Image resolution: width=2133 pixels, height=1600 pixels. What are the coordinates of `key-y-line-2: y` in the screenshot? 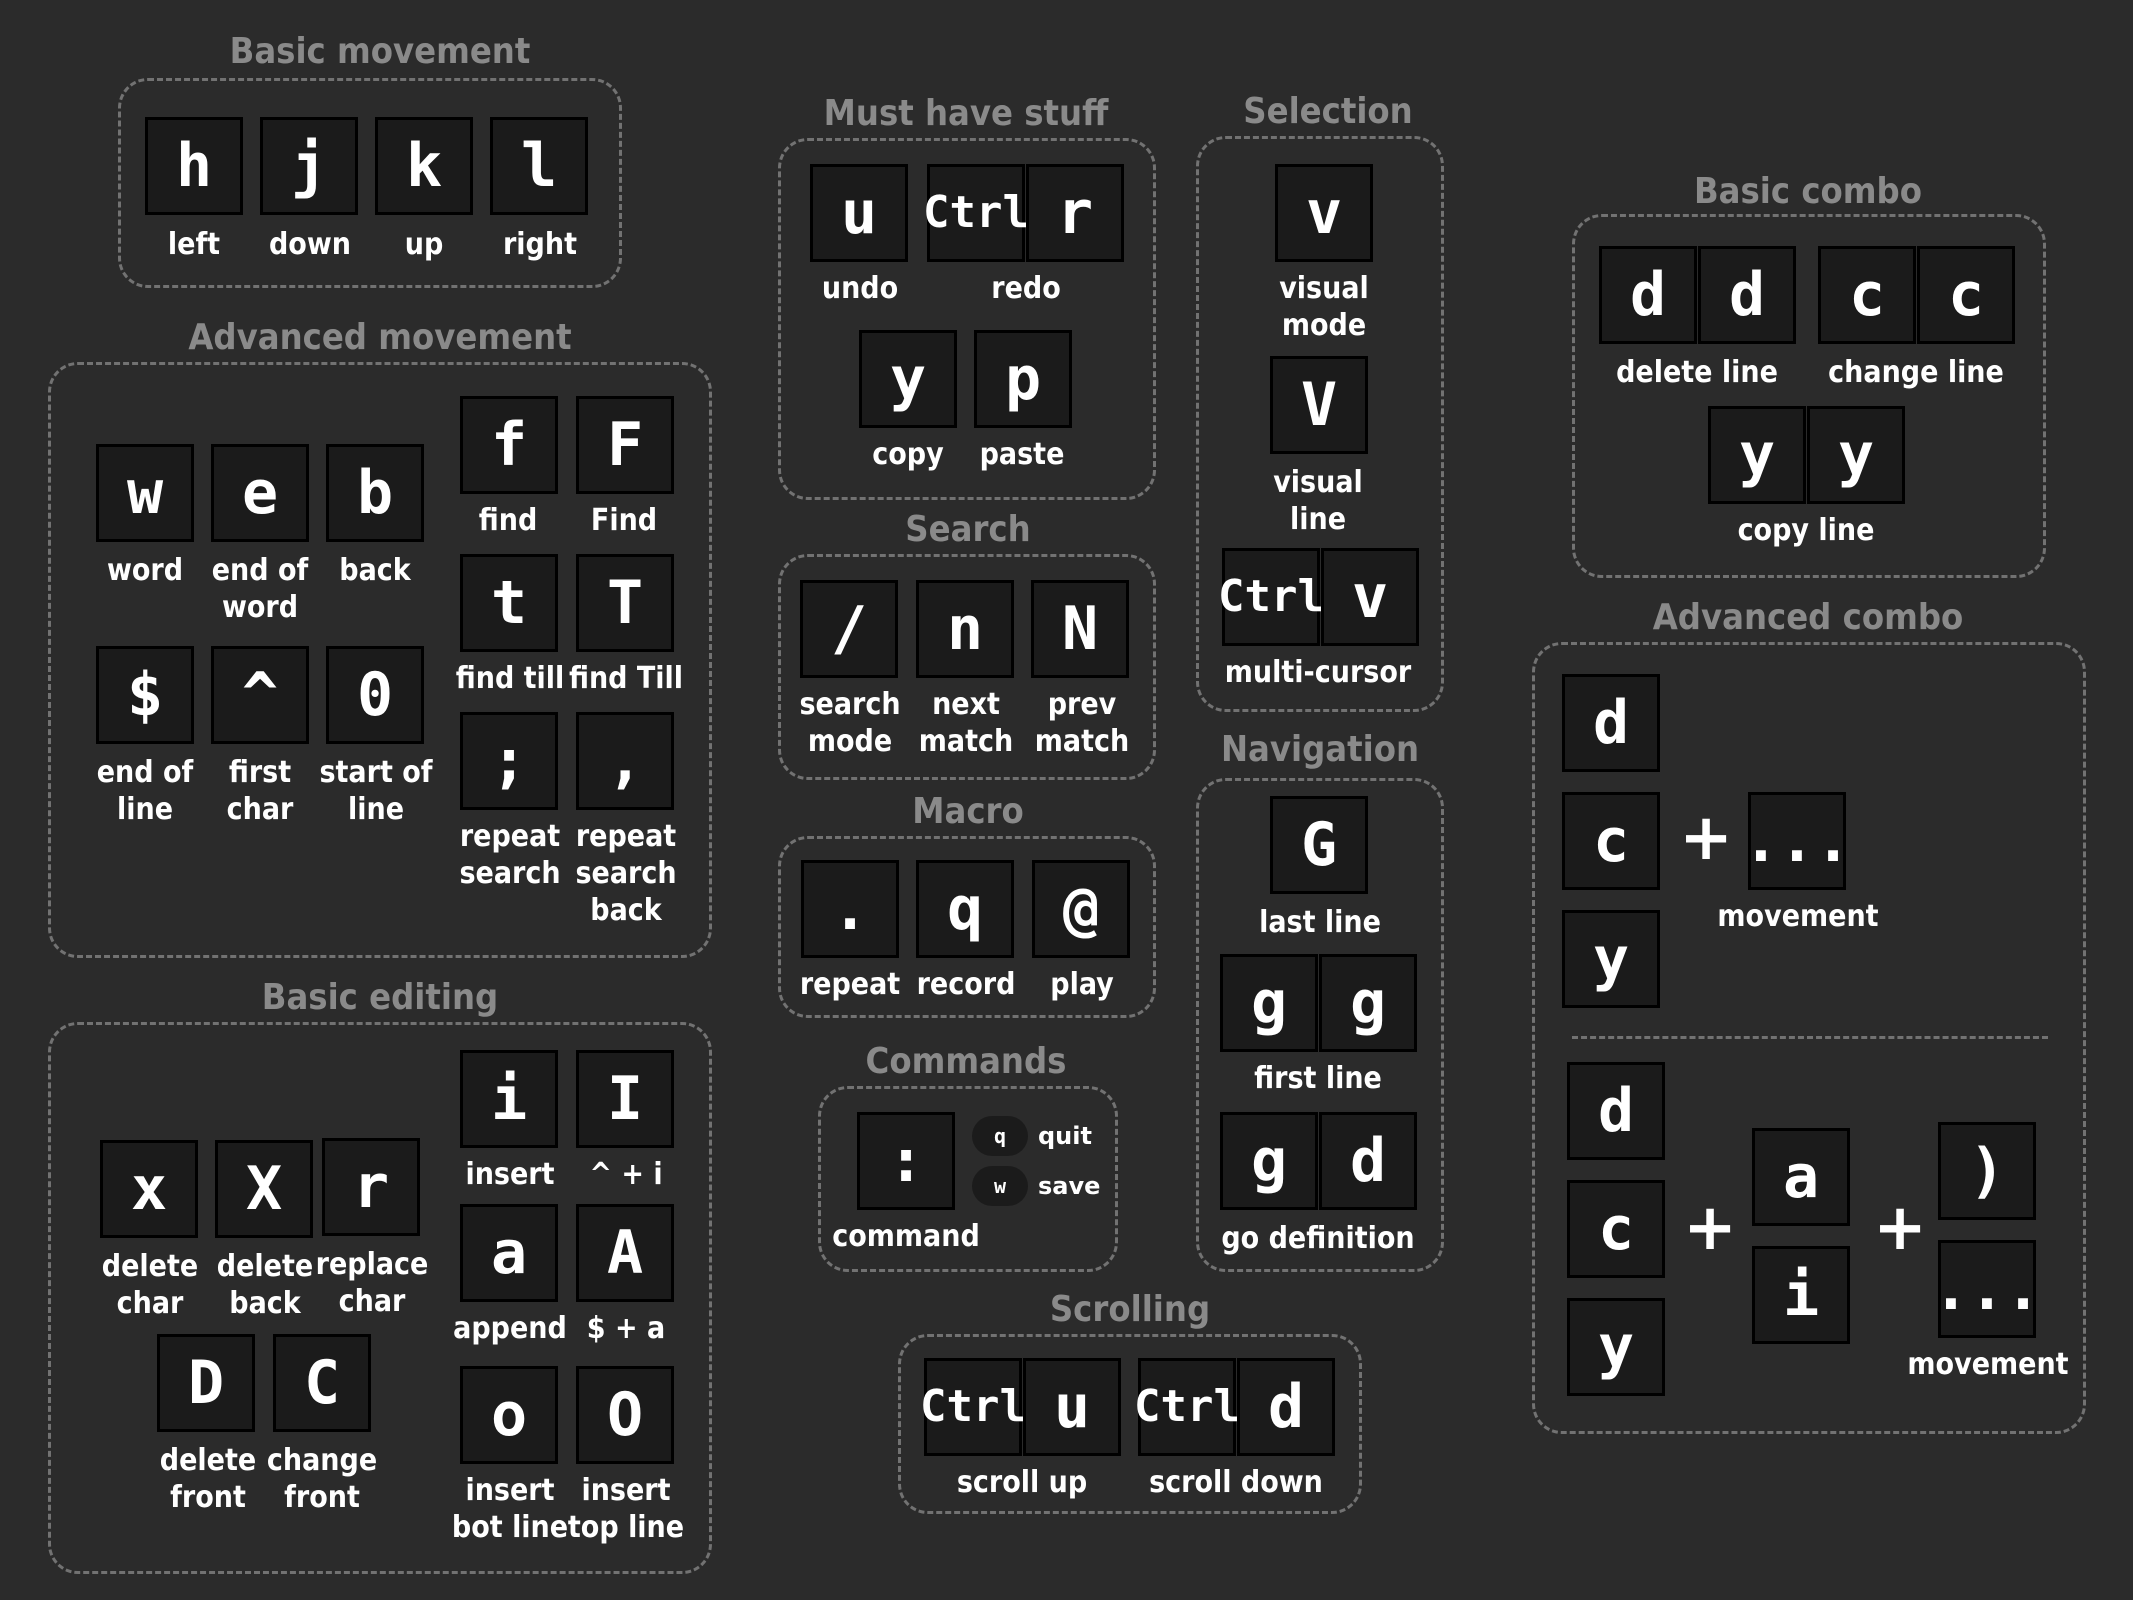 It's located at (1856, 455).